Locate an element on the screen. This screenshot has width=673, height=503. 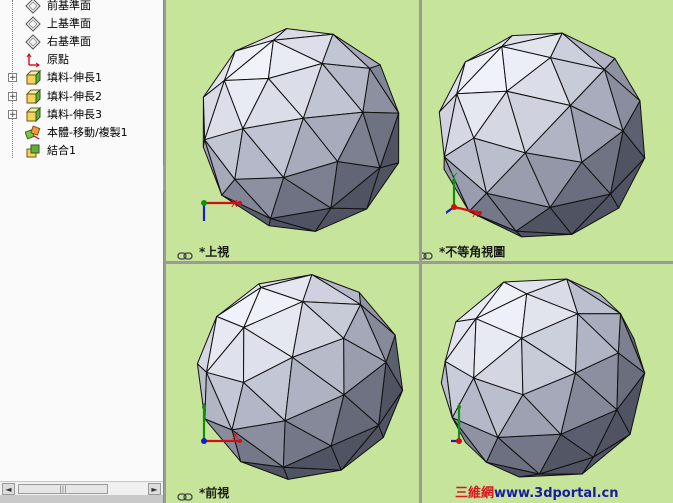
tree-item: 右基準面 is located at coordinates (81, 42).